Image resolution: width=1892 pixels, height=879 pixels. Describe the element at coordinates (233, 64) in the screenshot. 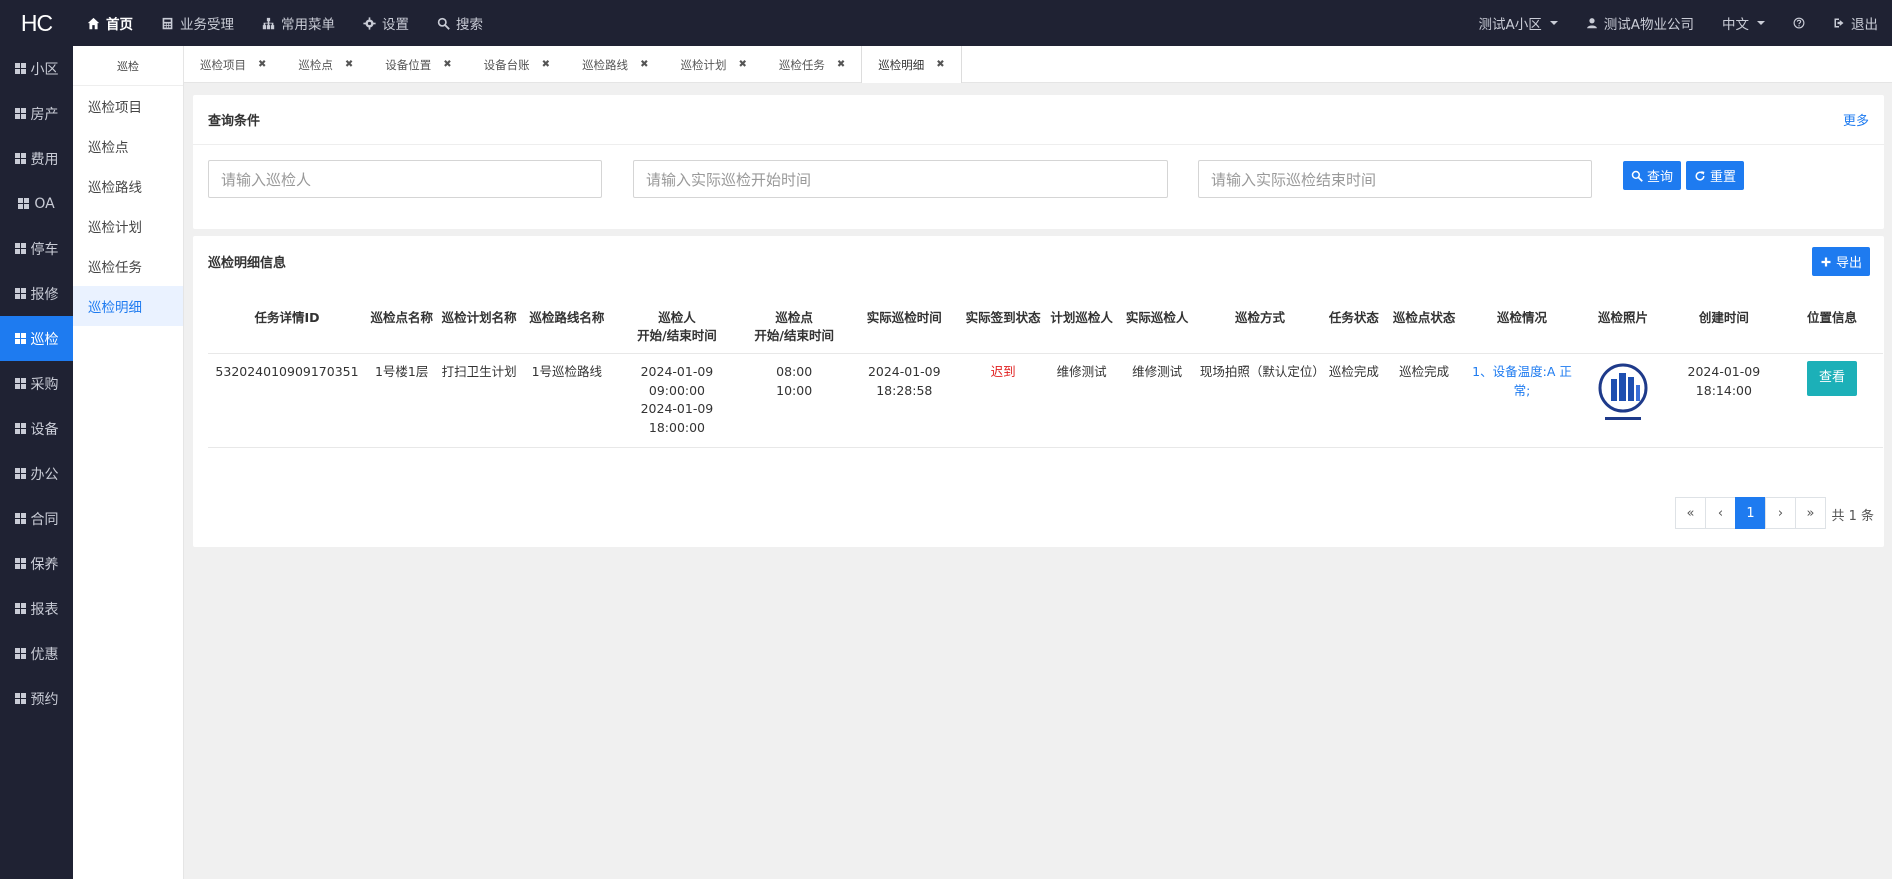

I see `tab: 巡检项目 ✖` at that location.